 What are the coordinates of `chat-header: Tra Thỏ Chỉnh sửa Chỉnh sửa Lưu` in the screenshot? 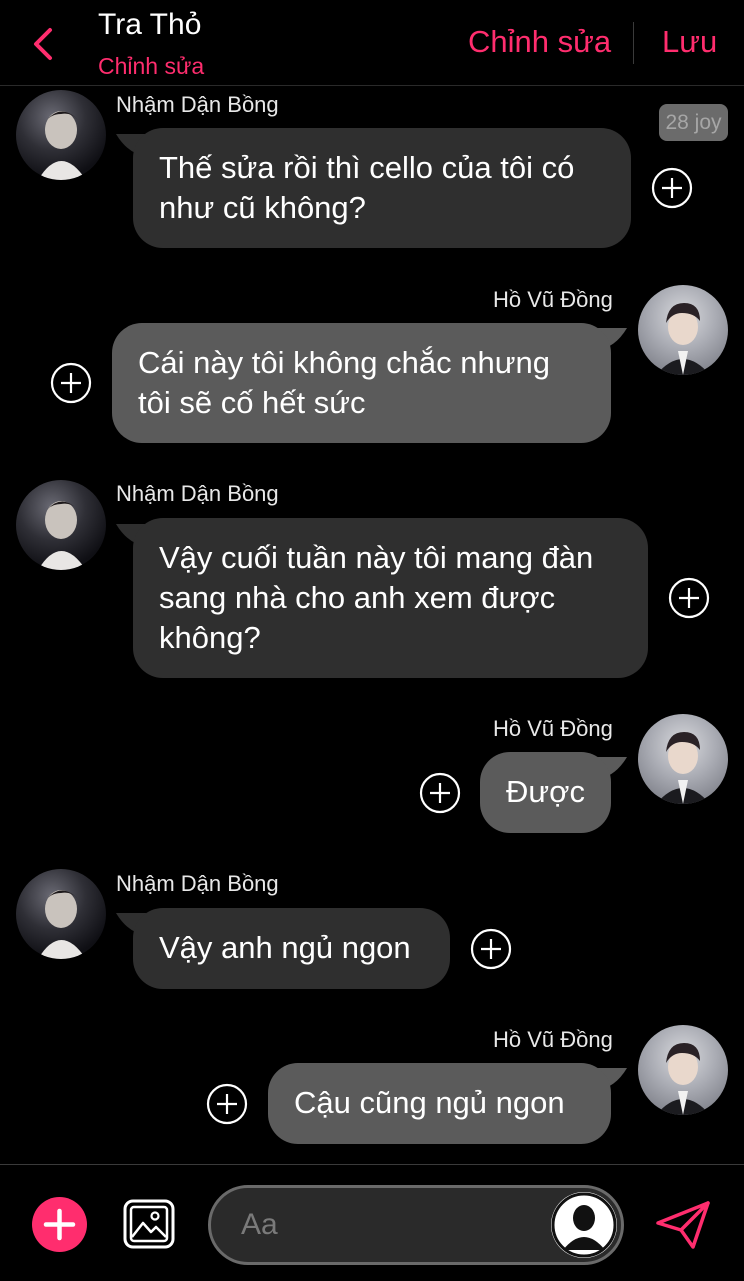 It's located at (372, 43).